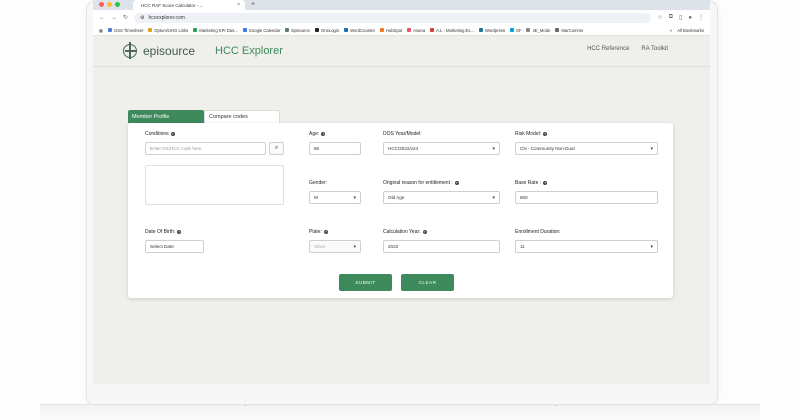 The image size is (800, 420). What do you see at coordinates (671, 30) in the screenshot?
I see `more-bookmarks-icon: »` at bounding box center [671, 30].